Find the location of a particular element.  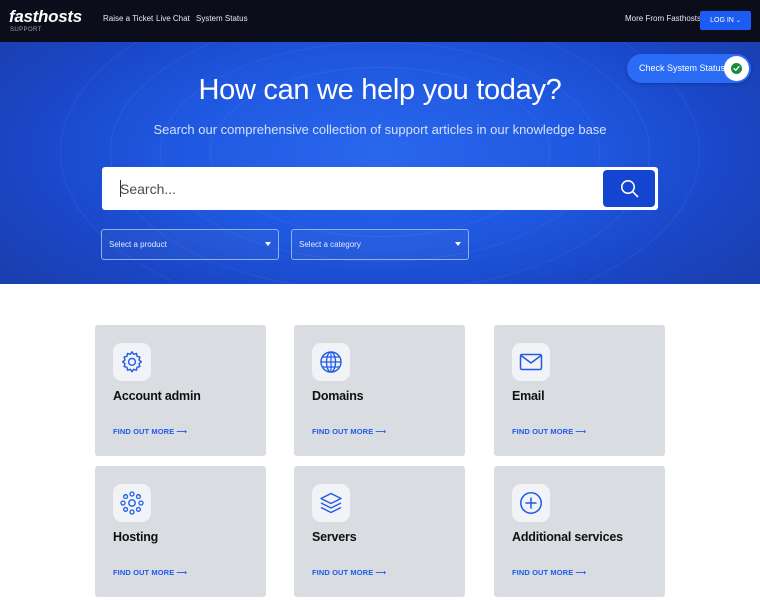

card-title: Account admin is located at coordinates (157, 396).